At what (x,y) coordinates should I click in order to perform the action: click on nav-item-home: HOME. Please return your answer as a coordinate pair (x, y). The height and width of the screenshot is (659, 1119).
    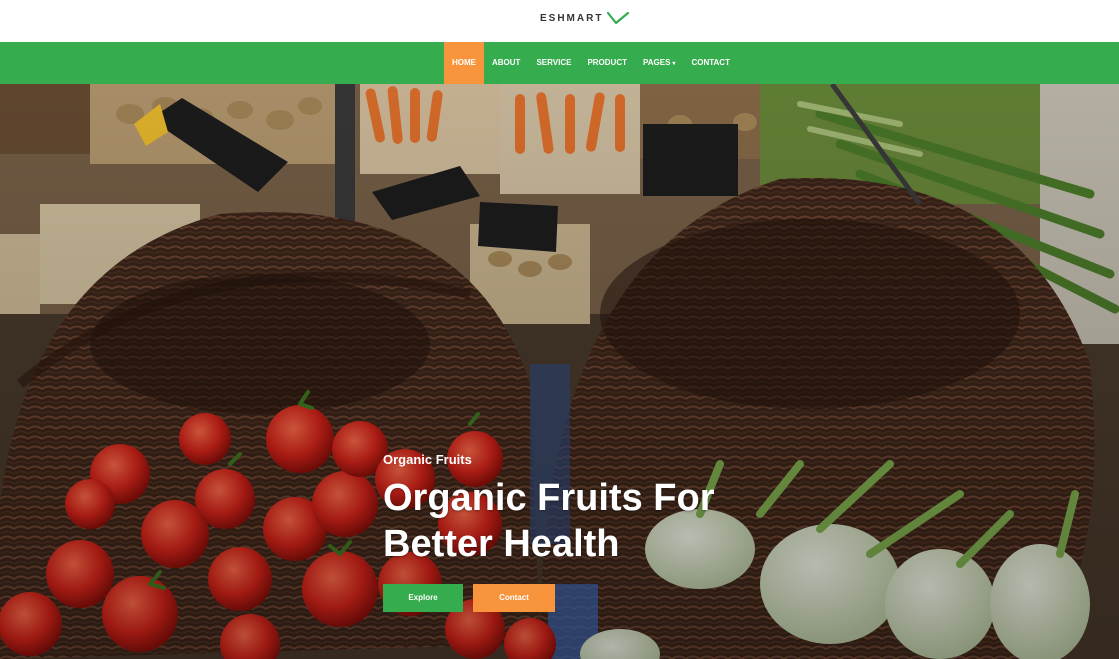
    Looking at the image, I should click on (464, 63).